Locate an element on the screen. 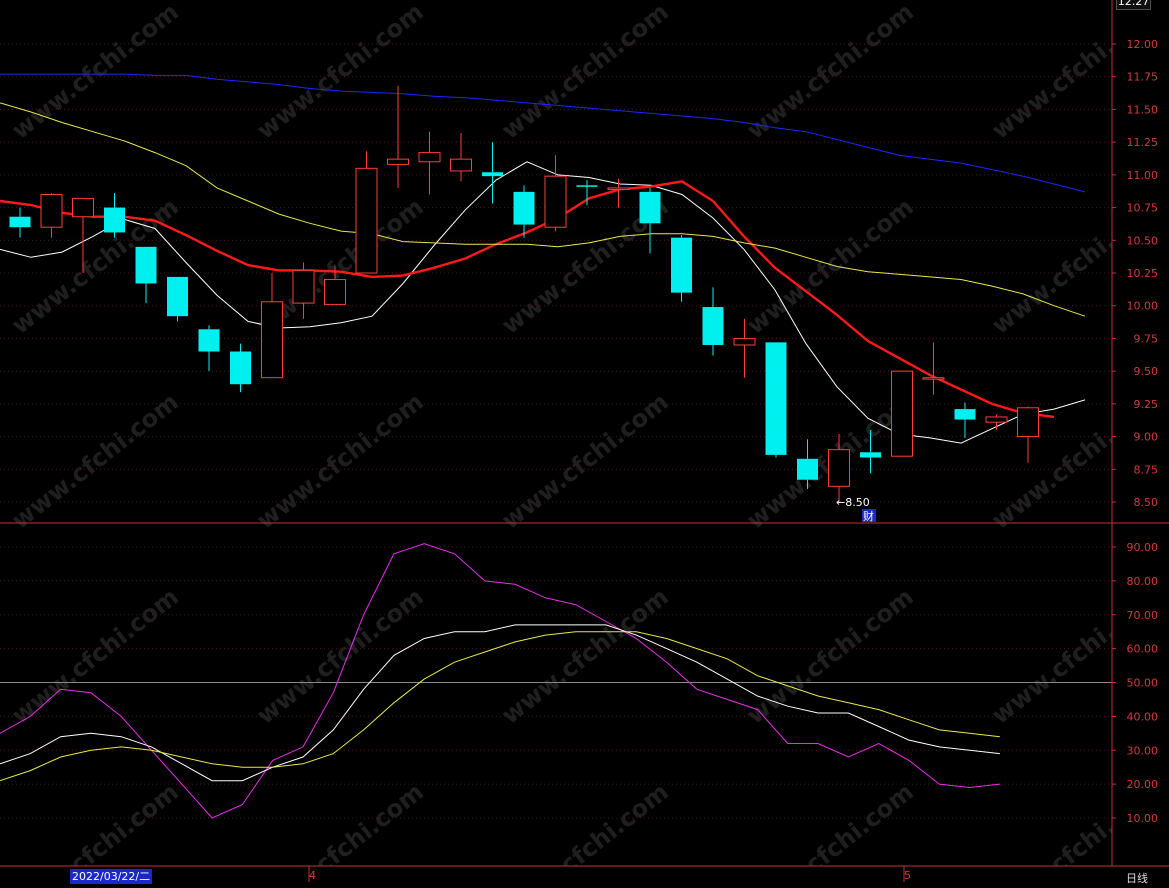 Image resolution: width=1169 pixels, height=888 pixels. price-tick-label: 11.50 is located at coordinates (1143, 109).